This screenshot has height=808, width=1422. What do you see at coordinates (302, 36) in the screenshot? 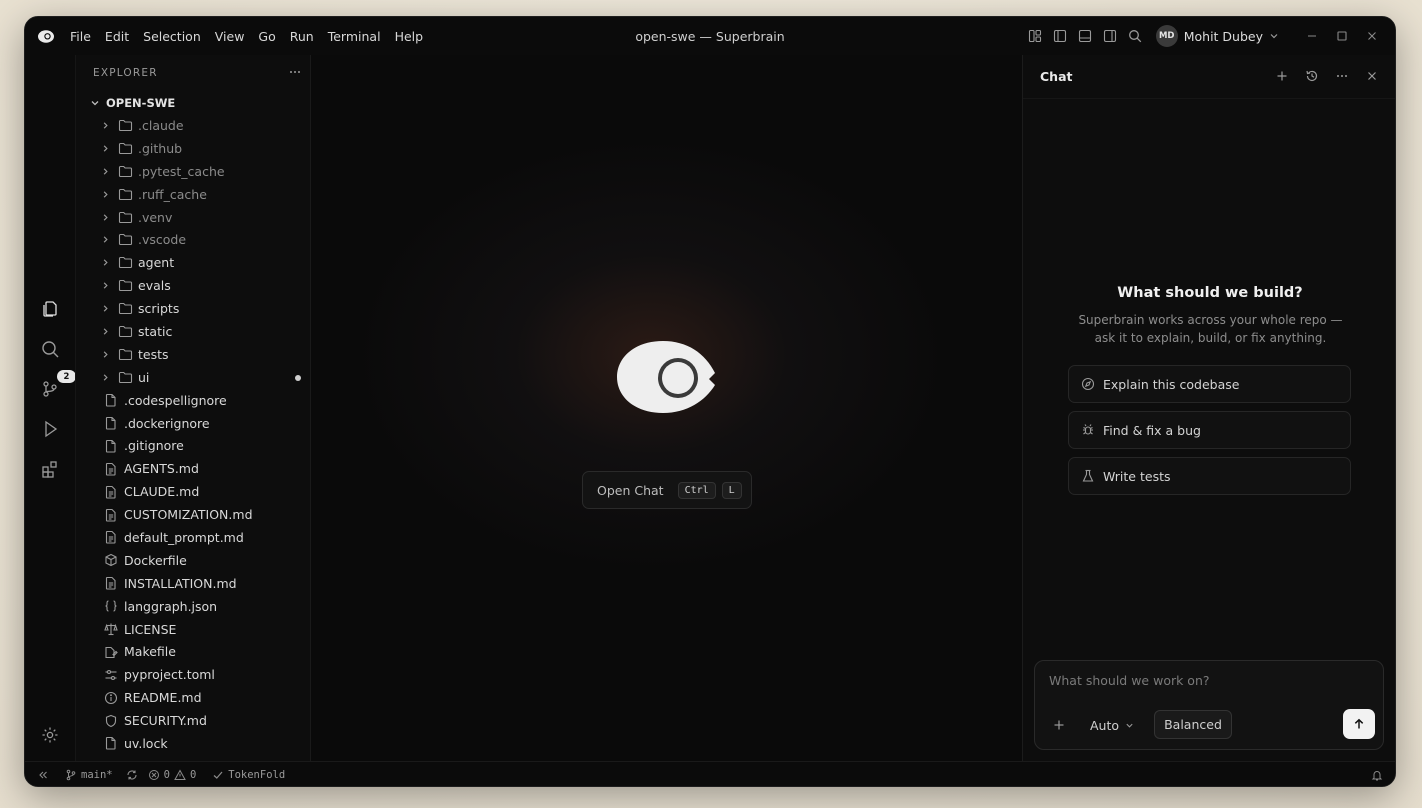
I see `menu-run: Run` at bounding box center [302, 36].